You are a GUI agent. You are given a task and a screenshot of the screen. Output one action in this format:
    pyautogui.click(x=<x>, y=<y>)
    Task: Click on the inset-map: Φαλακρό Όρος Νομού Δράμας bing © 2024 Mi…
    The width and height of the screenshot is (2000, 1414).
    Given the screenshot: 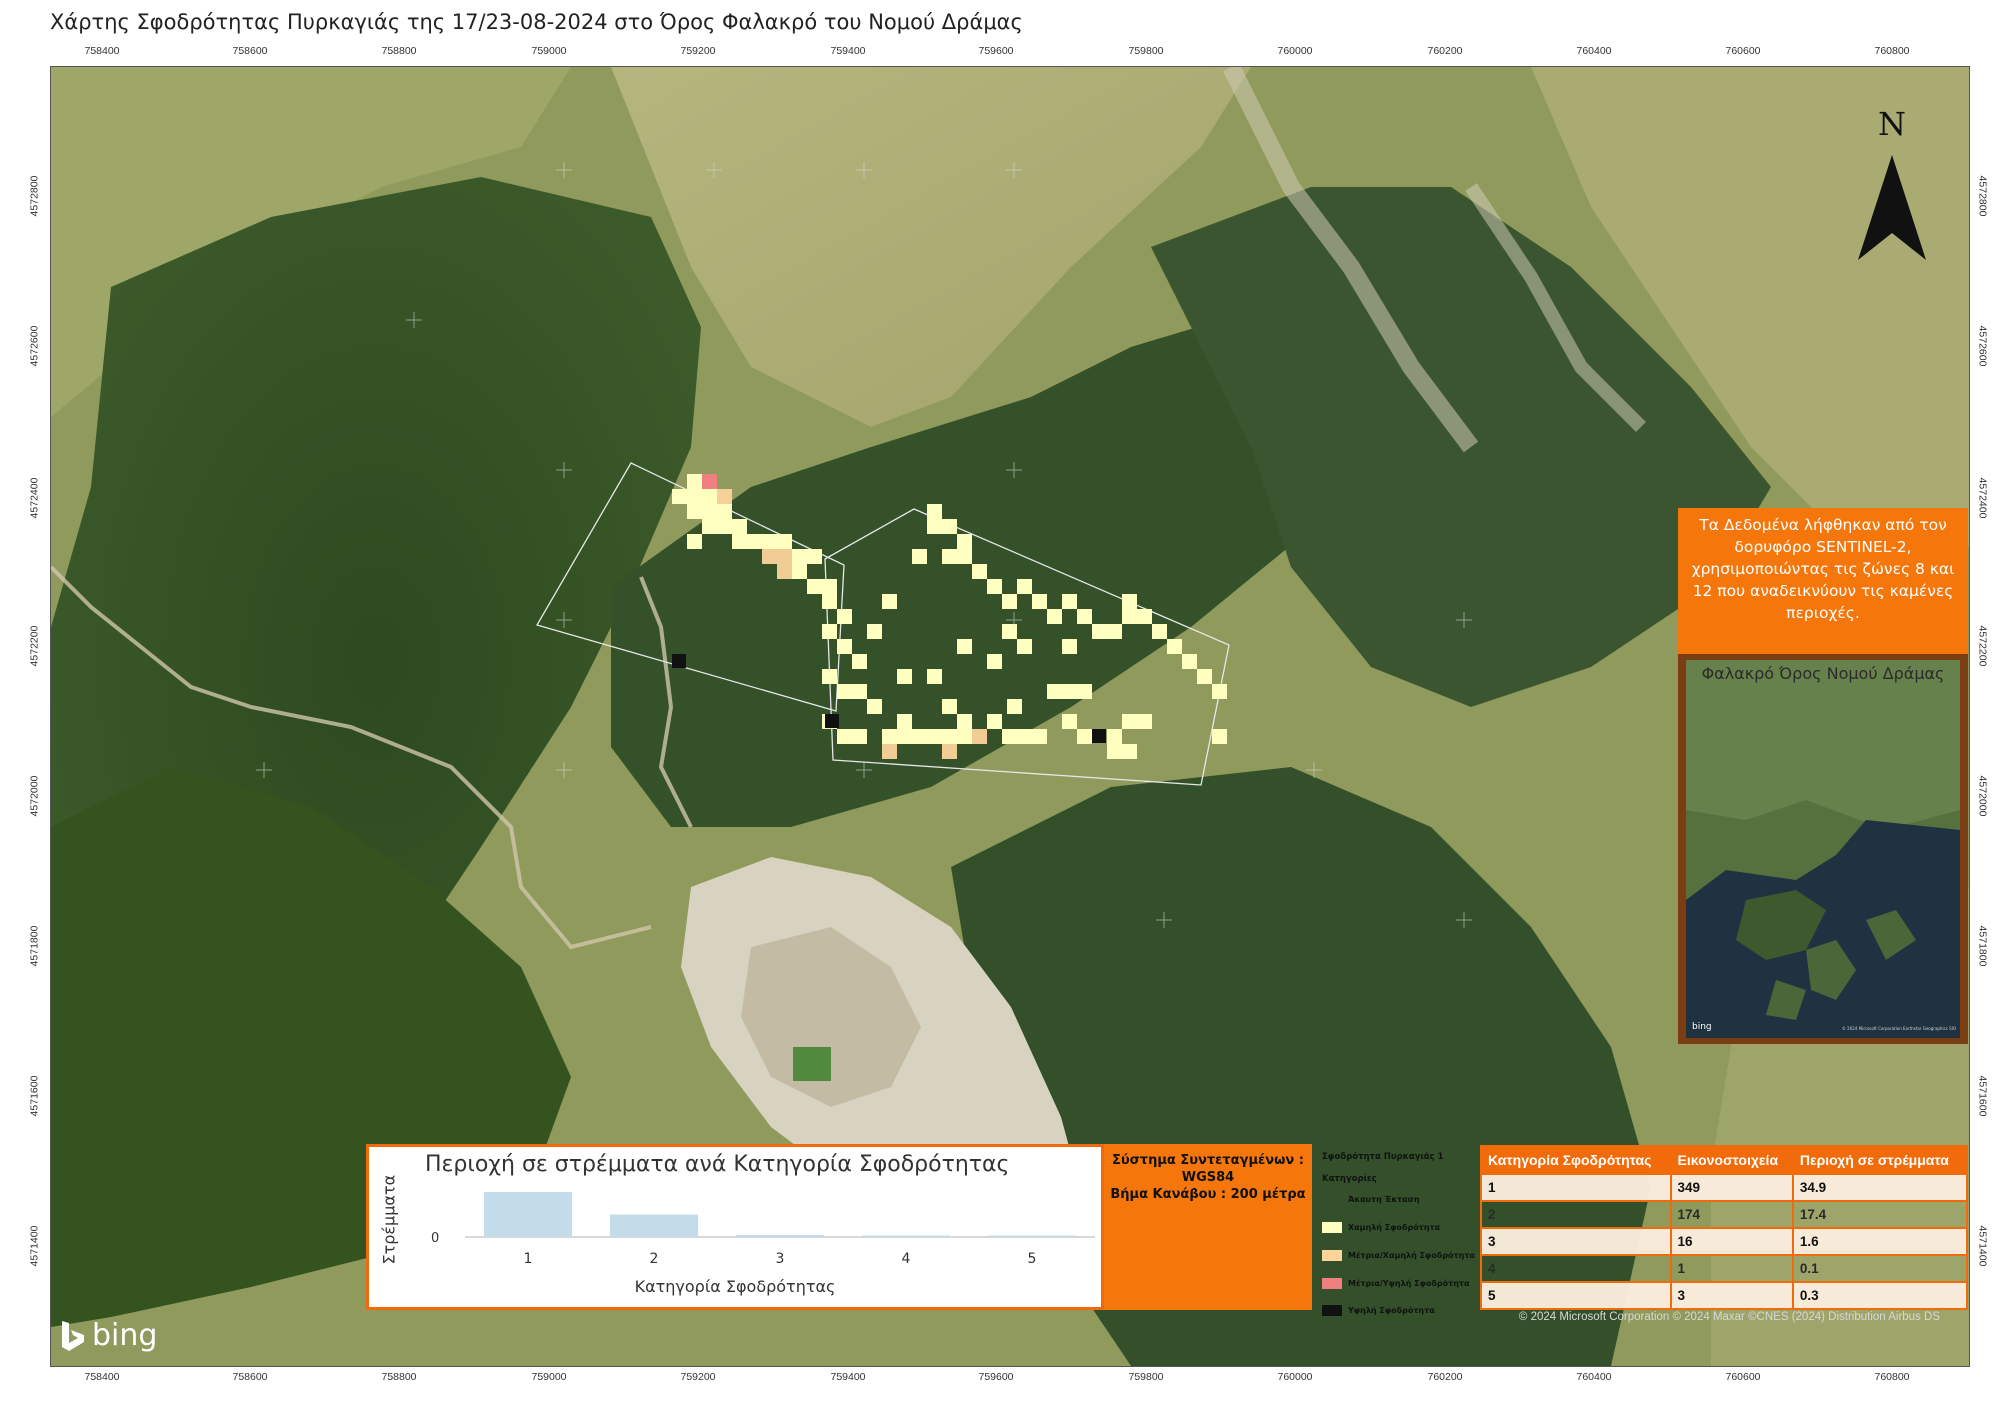 What is the action you would take?
    pyautogui.click(x=1823, y=849)
    